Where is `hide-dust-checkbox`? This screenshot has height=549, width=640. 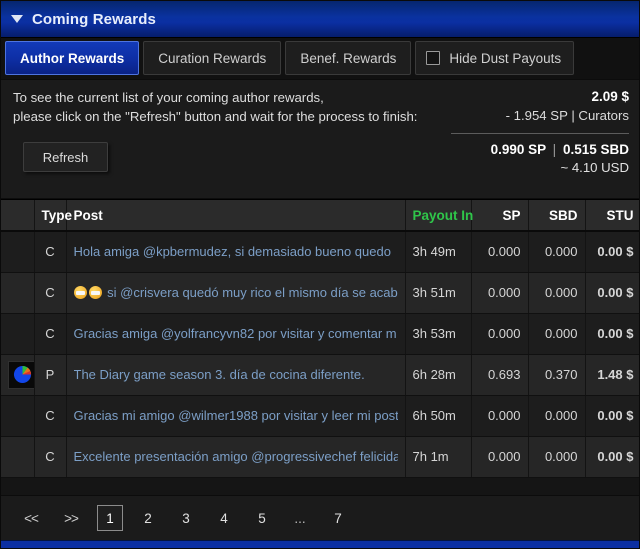 hide-dust-checkbox is located at coordinates (433, 58).